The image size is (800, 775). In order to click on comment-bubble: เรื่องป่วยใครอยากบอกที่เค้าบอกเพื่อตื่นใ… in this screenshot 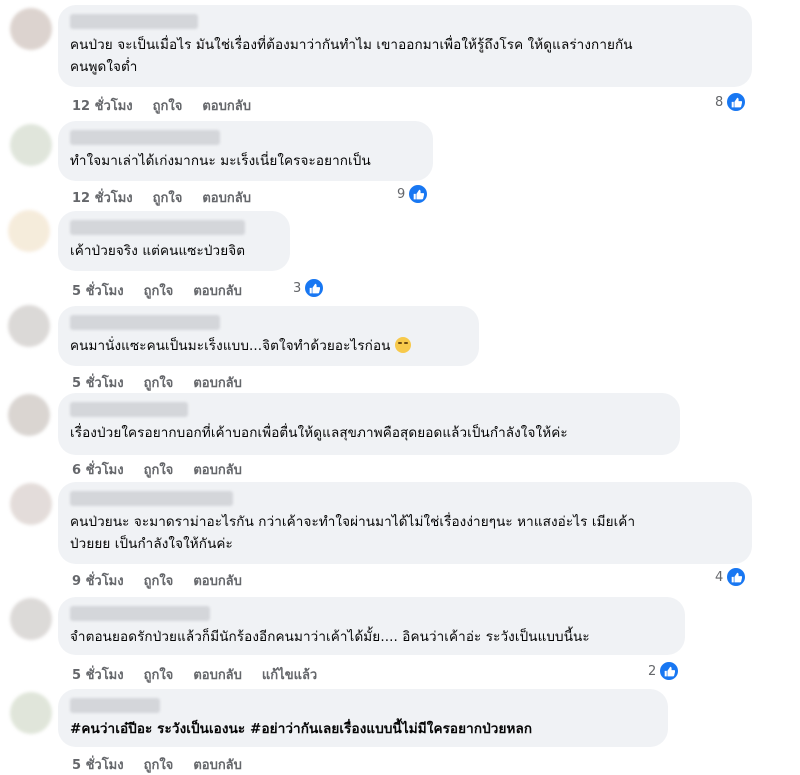, I will do `click(369, 424)`.